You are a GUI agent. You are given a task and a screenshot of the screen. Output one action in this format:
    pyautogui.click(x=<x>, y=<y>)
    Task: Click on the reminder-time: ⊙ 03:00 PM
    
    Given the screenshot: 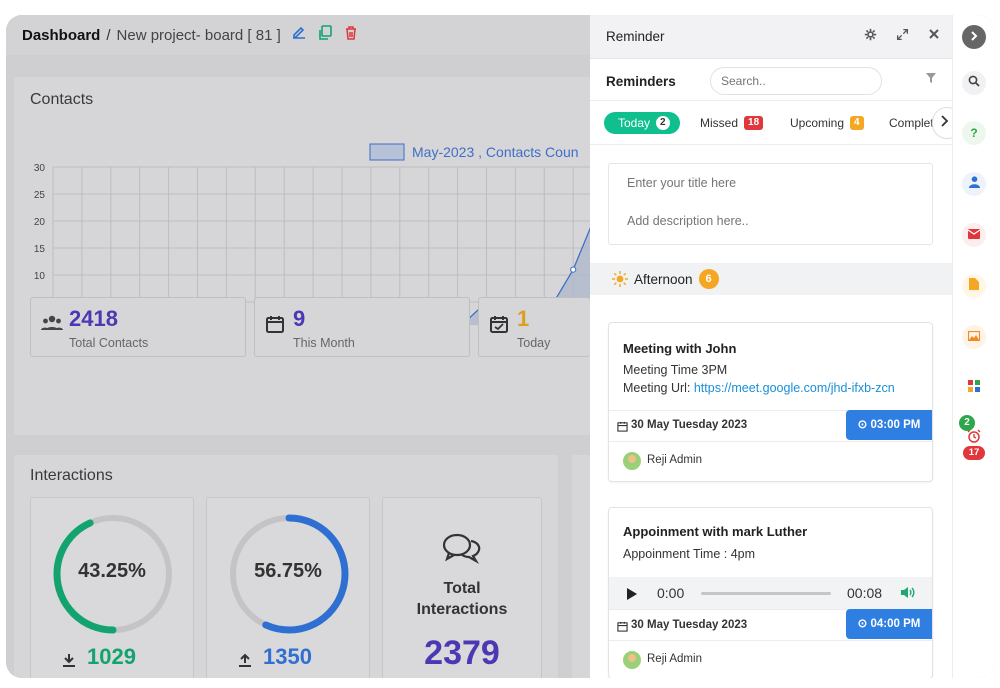 What is the action you would take?
    pyautogui.click(x=889, y=425)
    